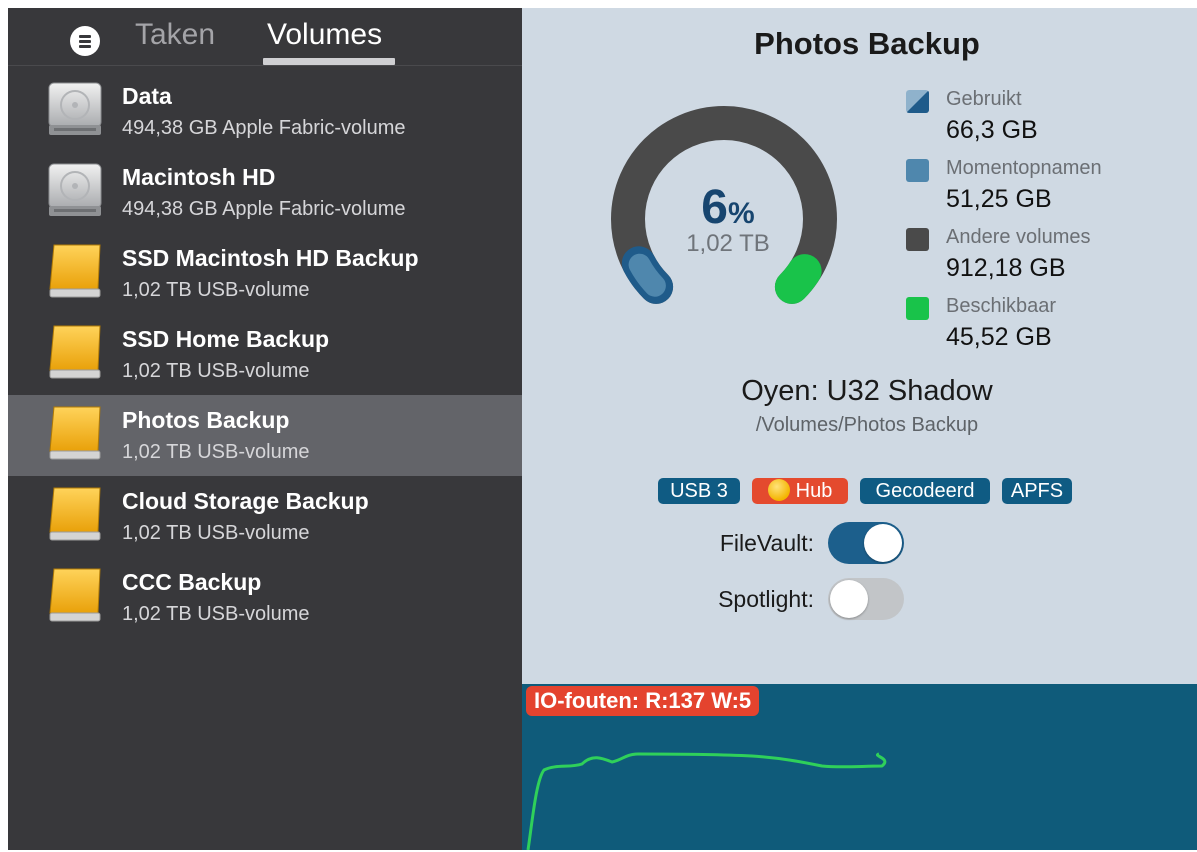  I want to click on legend-label: Andere volumes, so click(1018, 237).